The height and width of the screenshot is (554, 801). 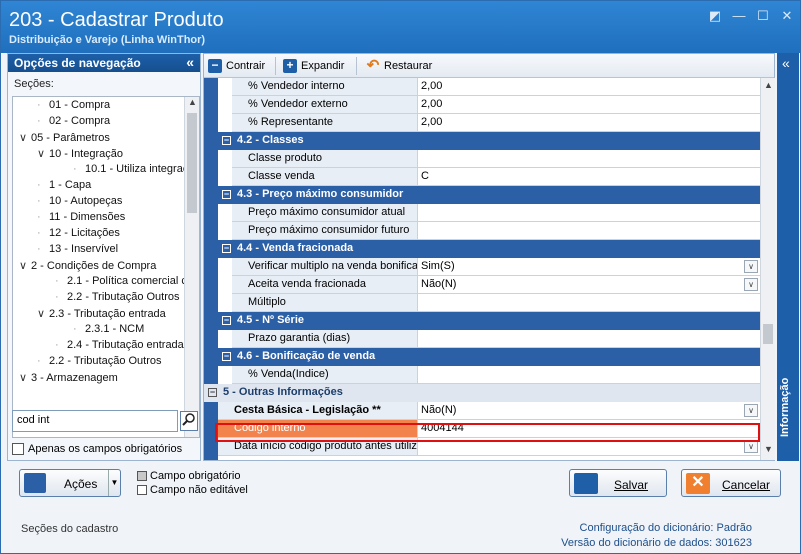 I want to click on property-value: Sim(S) ∨, so click(x=589, y=267).